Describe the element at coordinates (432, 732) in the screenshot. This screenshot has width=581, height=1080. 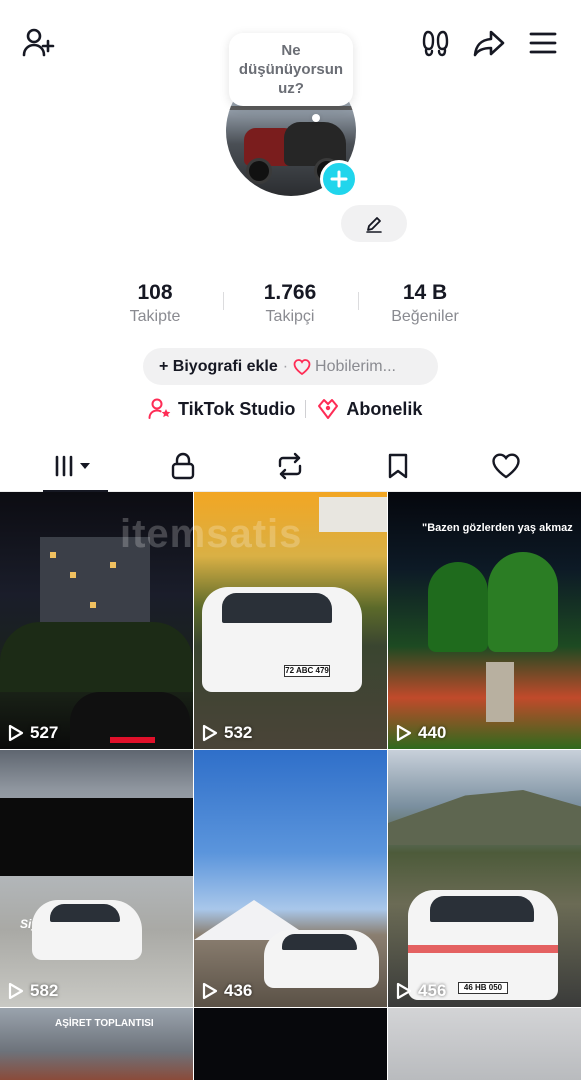
I see `view-count-value: 440` at that location.